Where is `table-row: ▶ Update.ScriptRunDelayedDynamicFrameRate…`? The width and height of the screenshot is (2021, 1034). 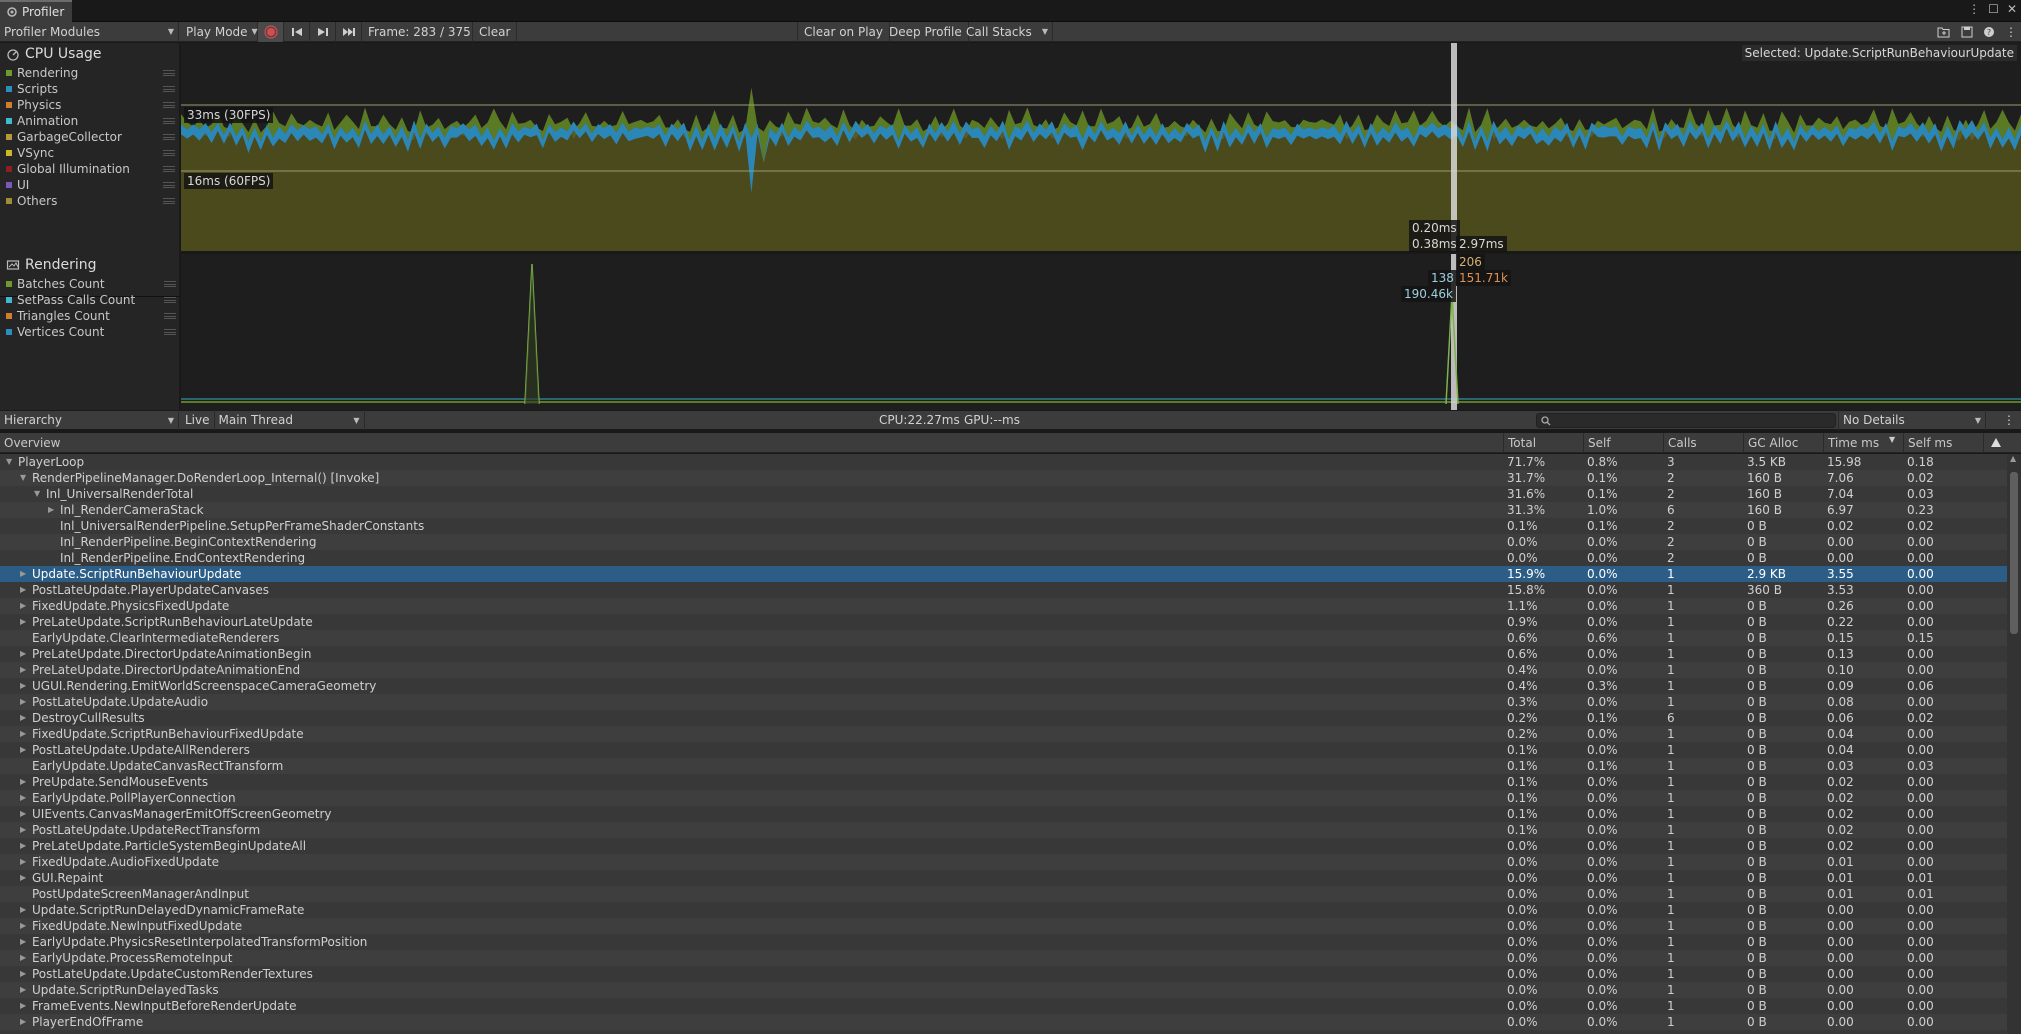 table-row: ▶ Update.ScriptRunDelayedDynamicFrameRate… is located at coordinates (1003, 910).